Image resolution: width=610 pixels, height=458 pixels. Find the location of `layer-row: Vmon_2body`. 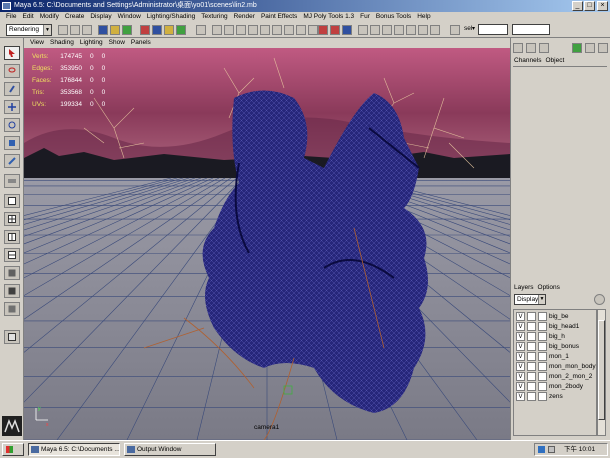

layer-row: Vmon_2body is located at coordinates (555, 387).